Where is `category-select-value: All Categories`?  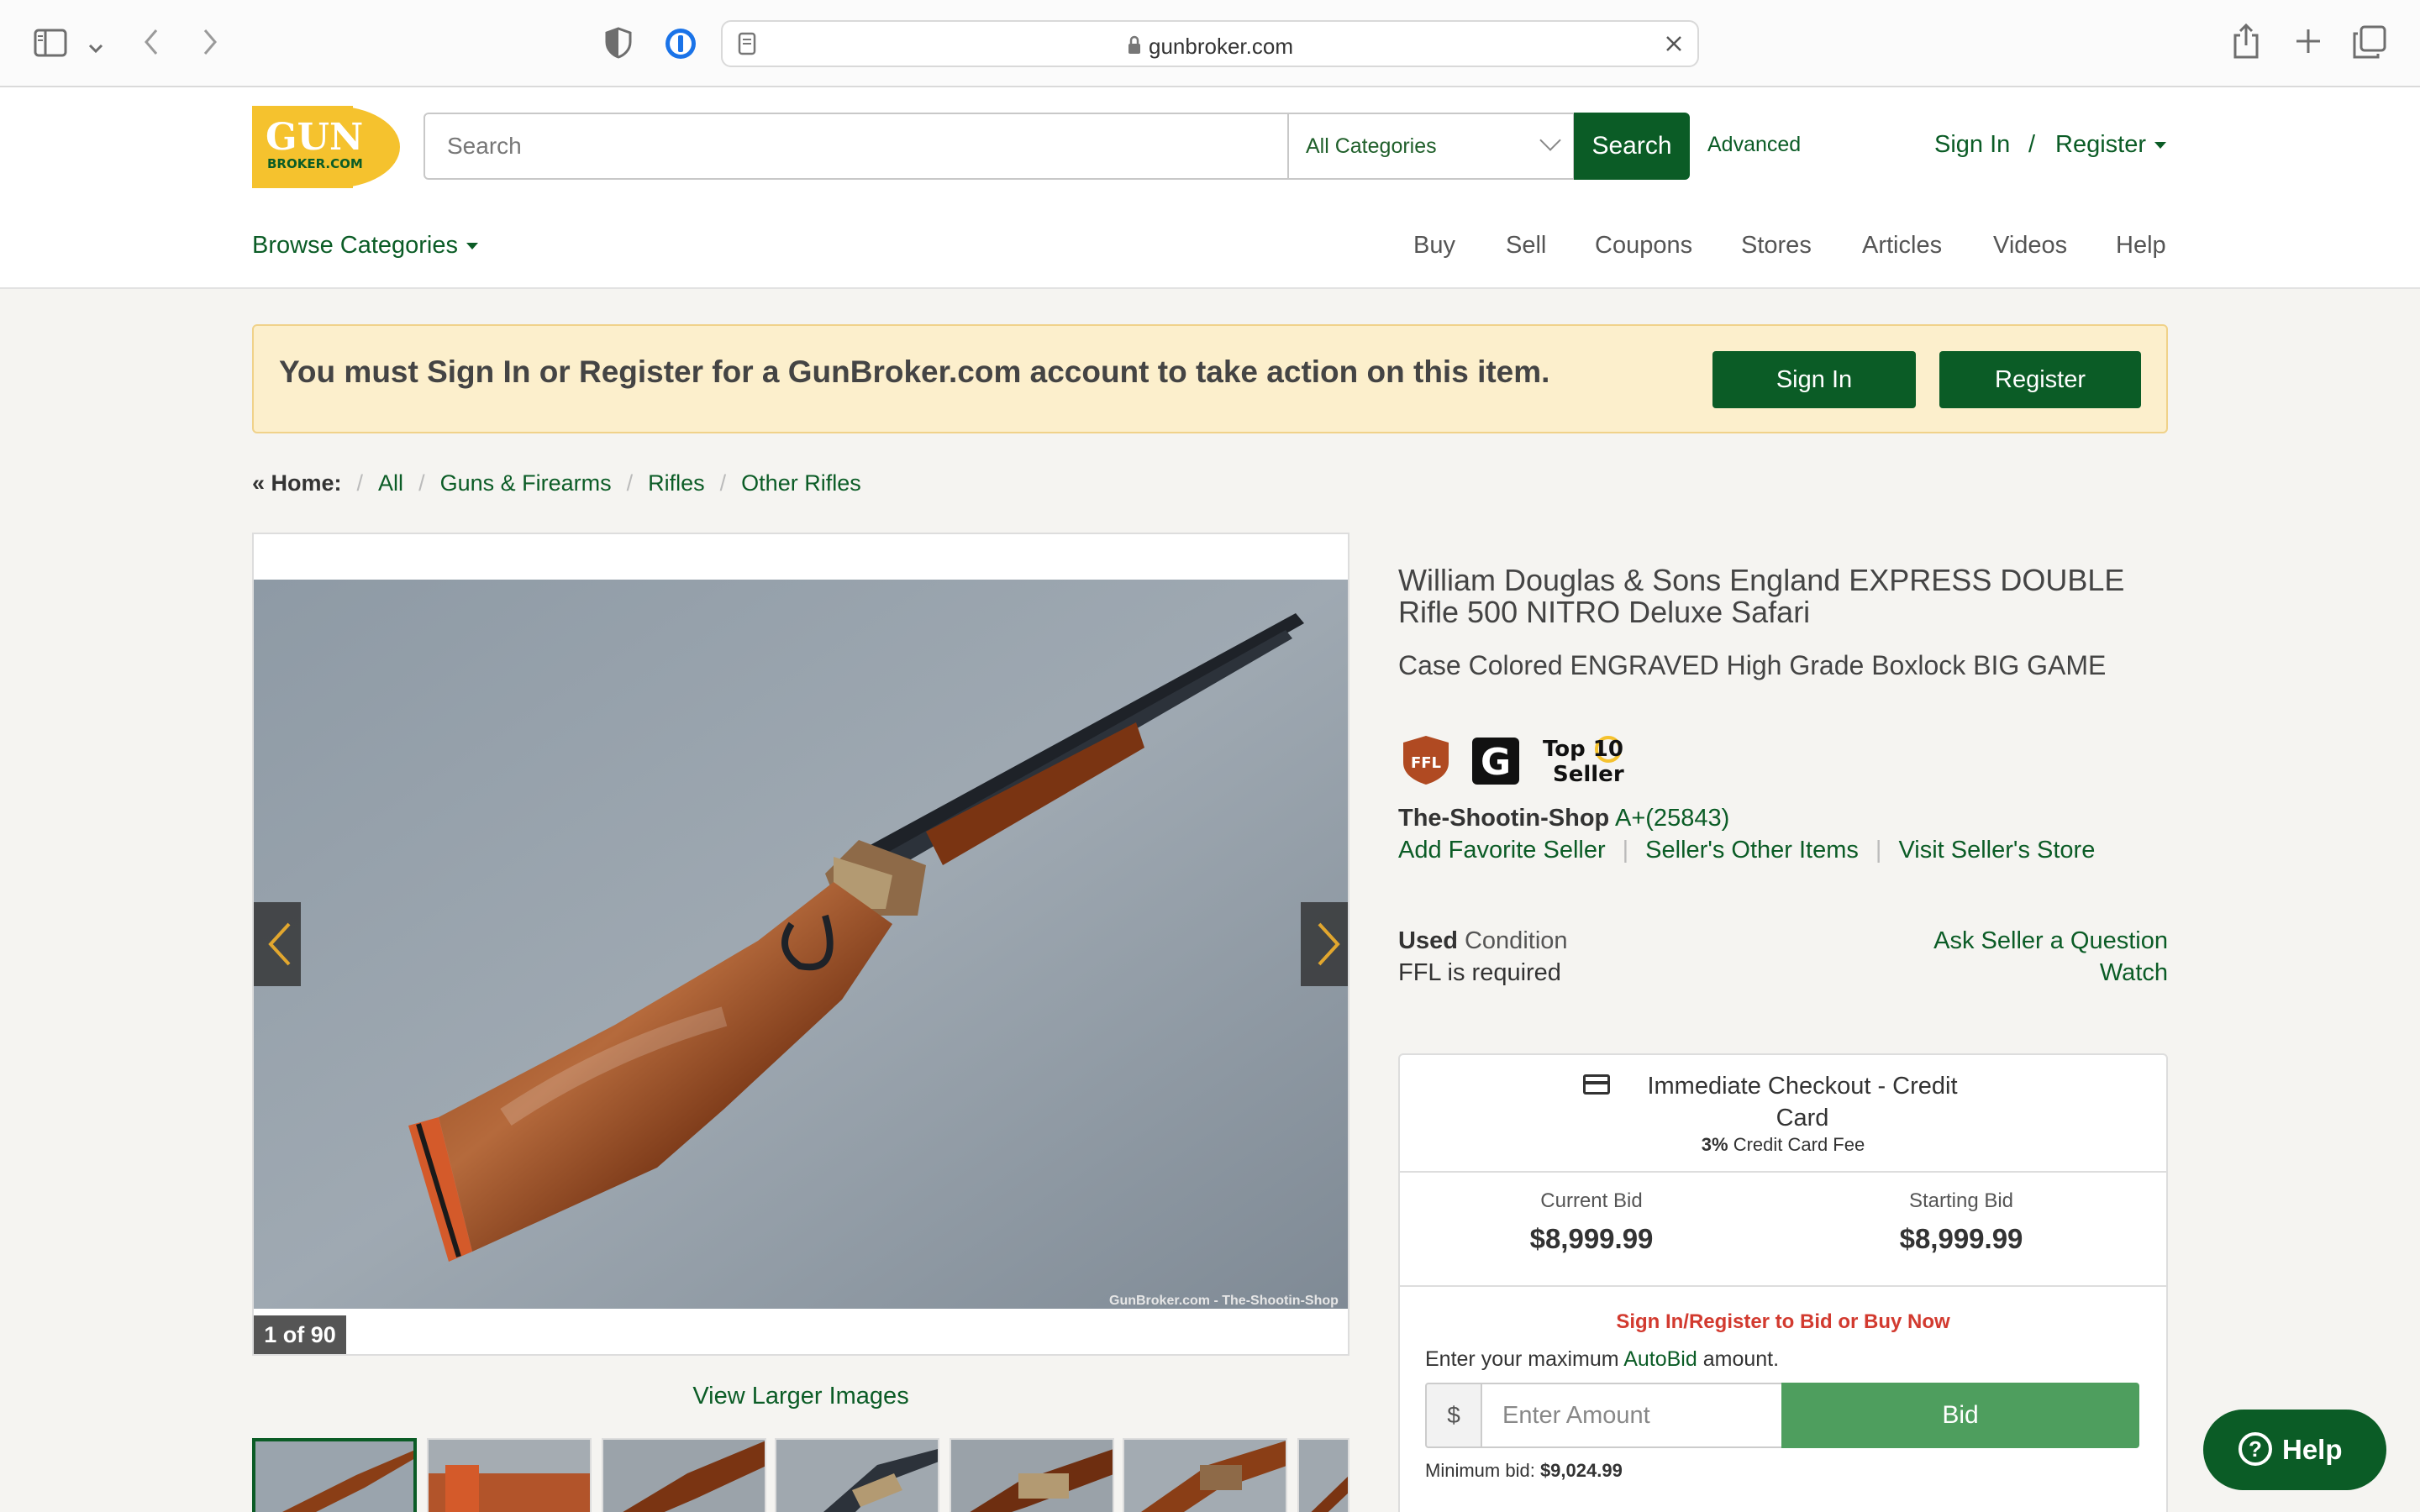 category-select-value: All Categories is located at coordinates (1372, 146).